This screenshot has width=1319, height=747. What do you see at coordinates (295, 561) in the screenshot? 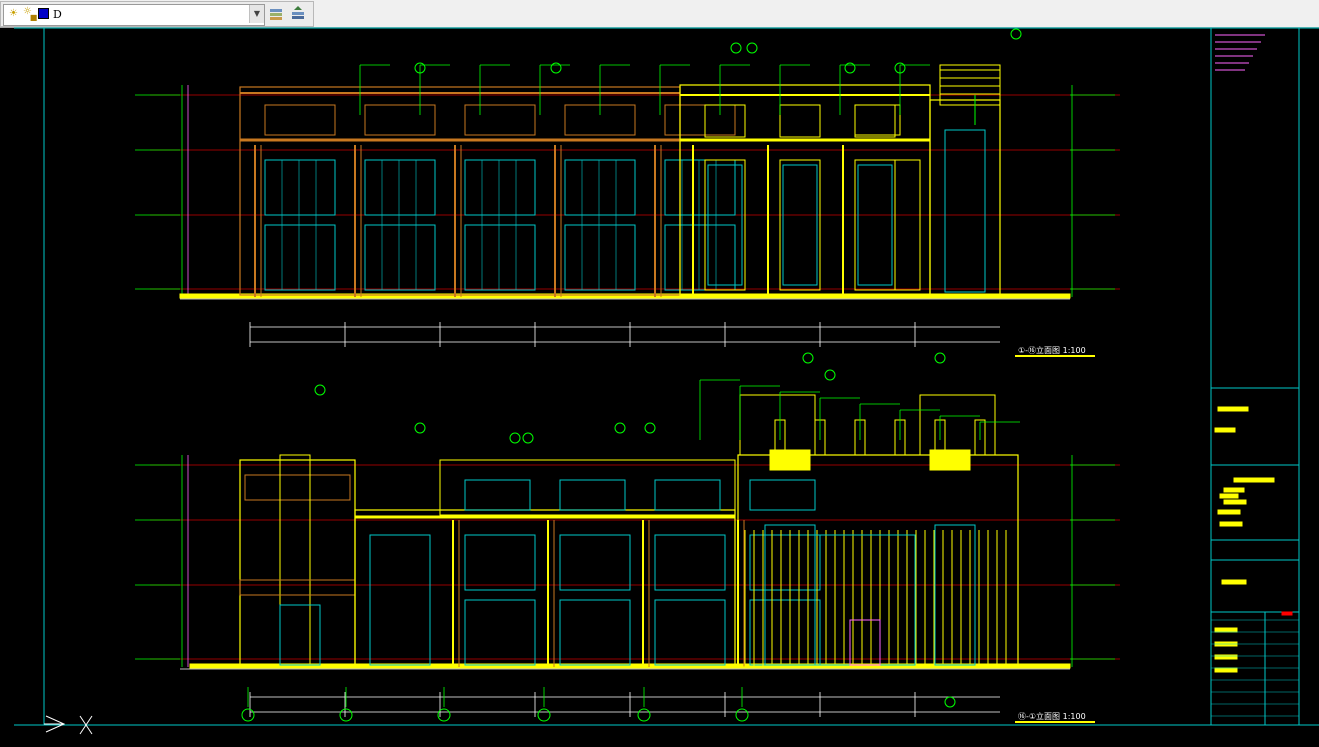
I see `left-column` at bounding box center [295, 561].